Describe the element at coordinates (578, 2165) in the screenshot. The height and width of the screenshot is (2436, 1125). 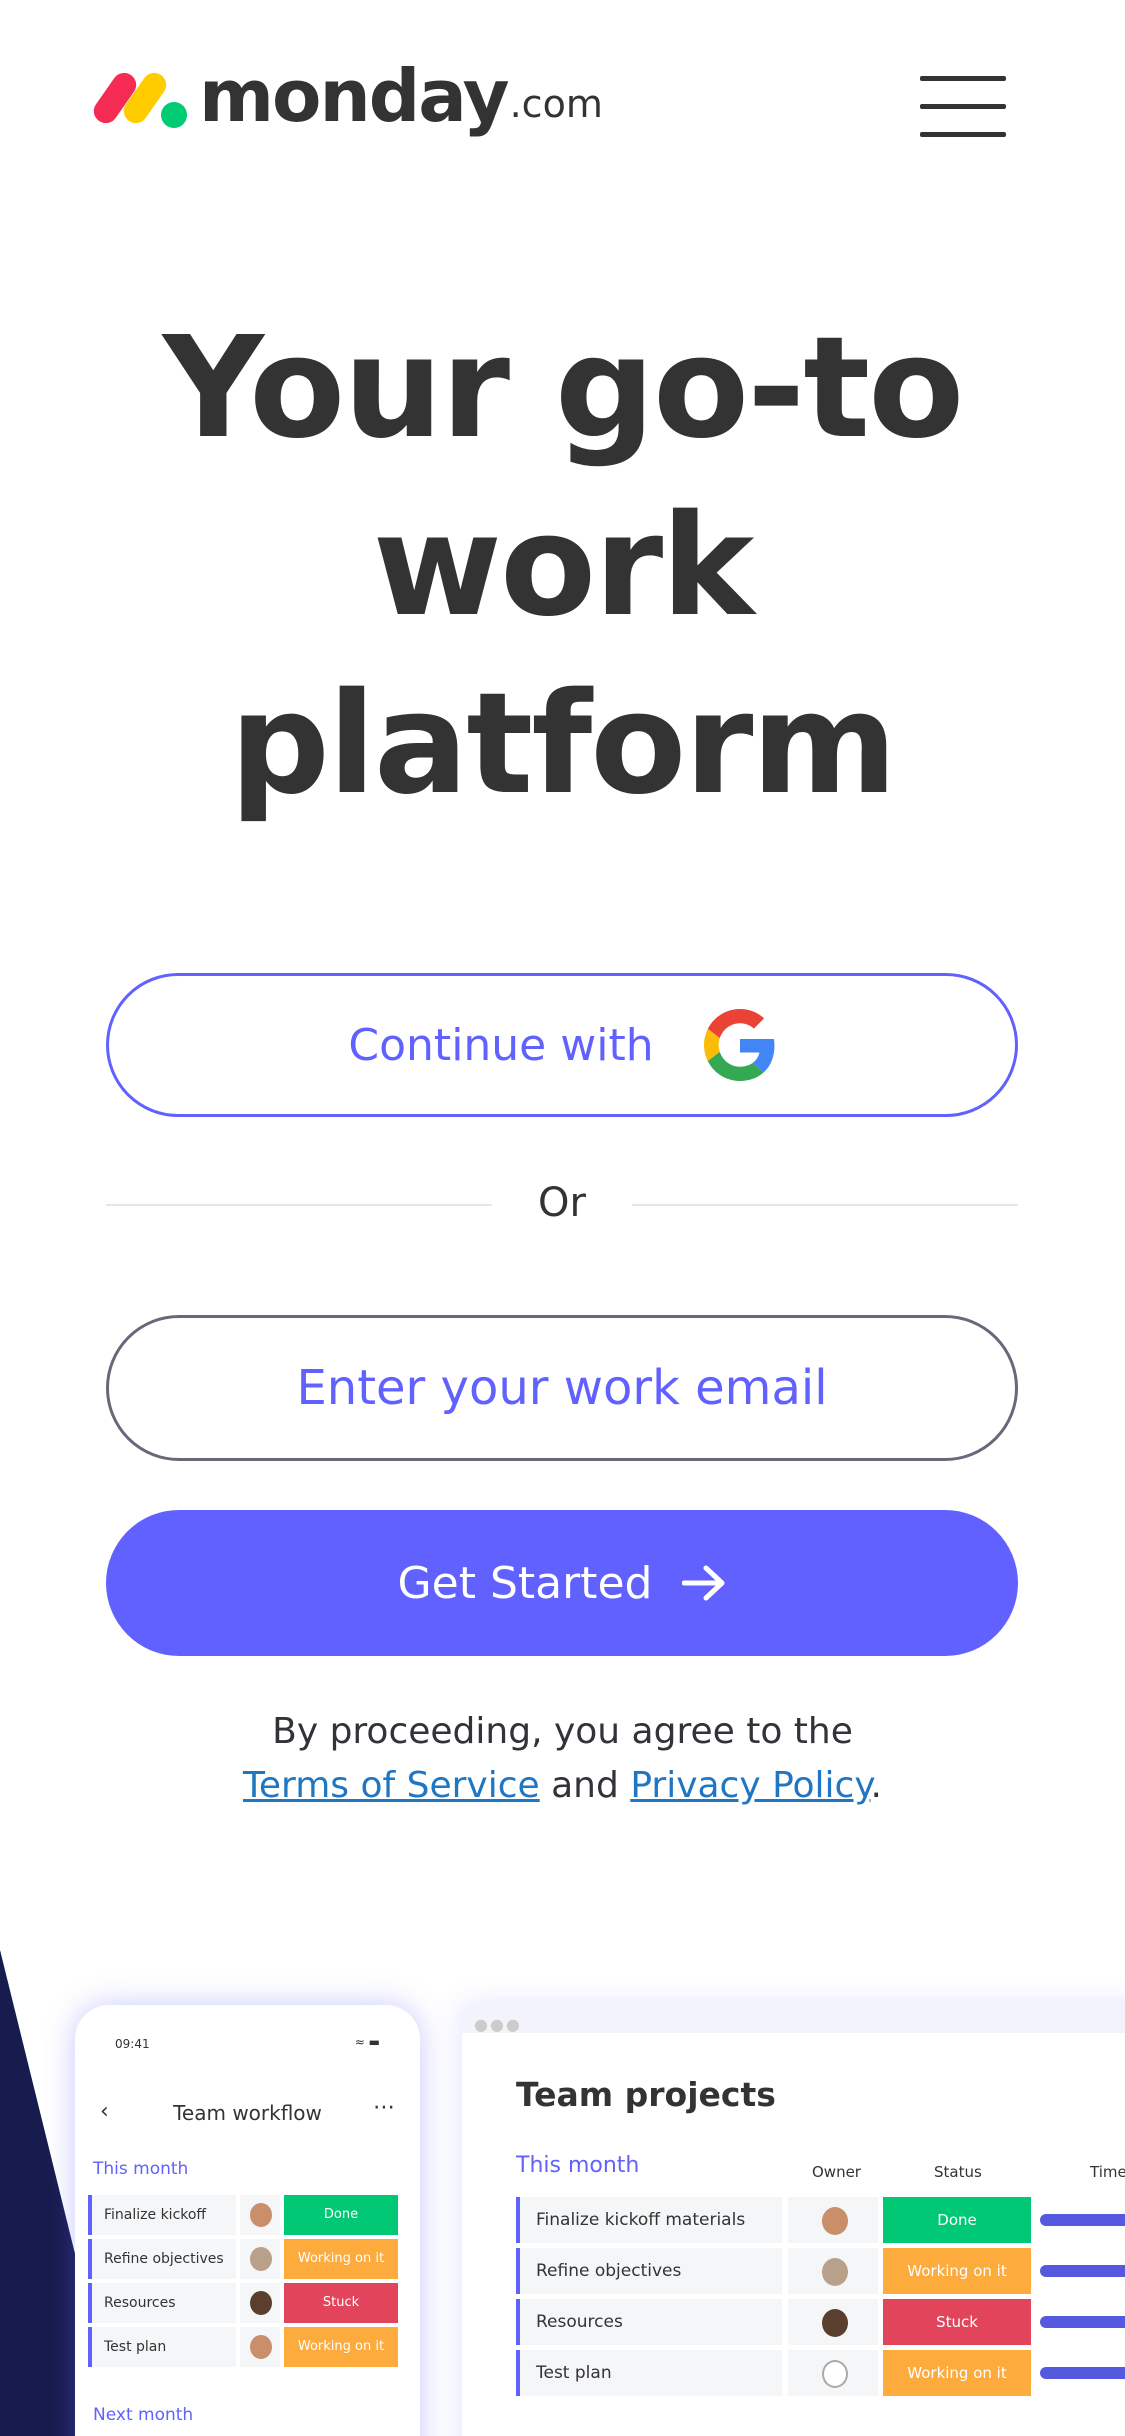
I see `desktop-group-title: This month` at that location.